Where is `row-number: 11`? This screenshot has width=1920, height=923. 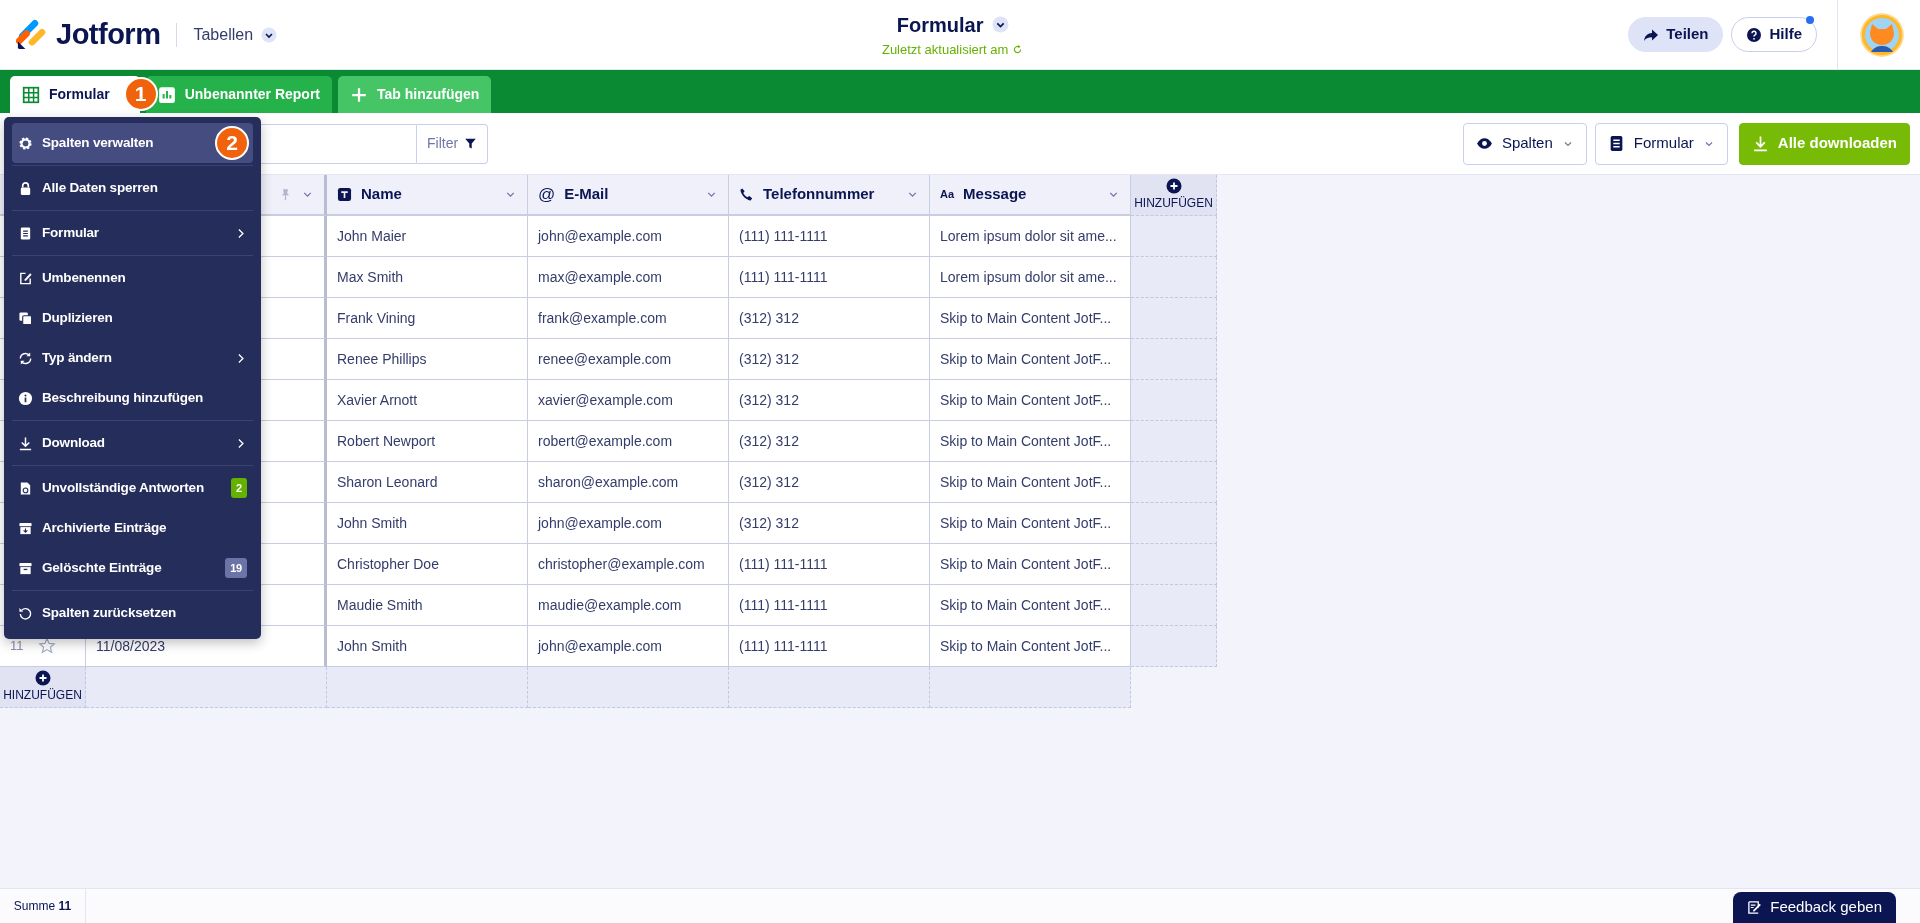 row-number: 11 is located at coordinates (17, 646).